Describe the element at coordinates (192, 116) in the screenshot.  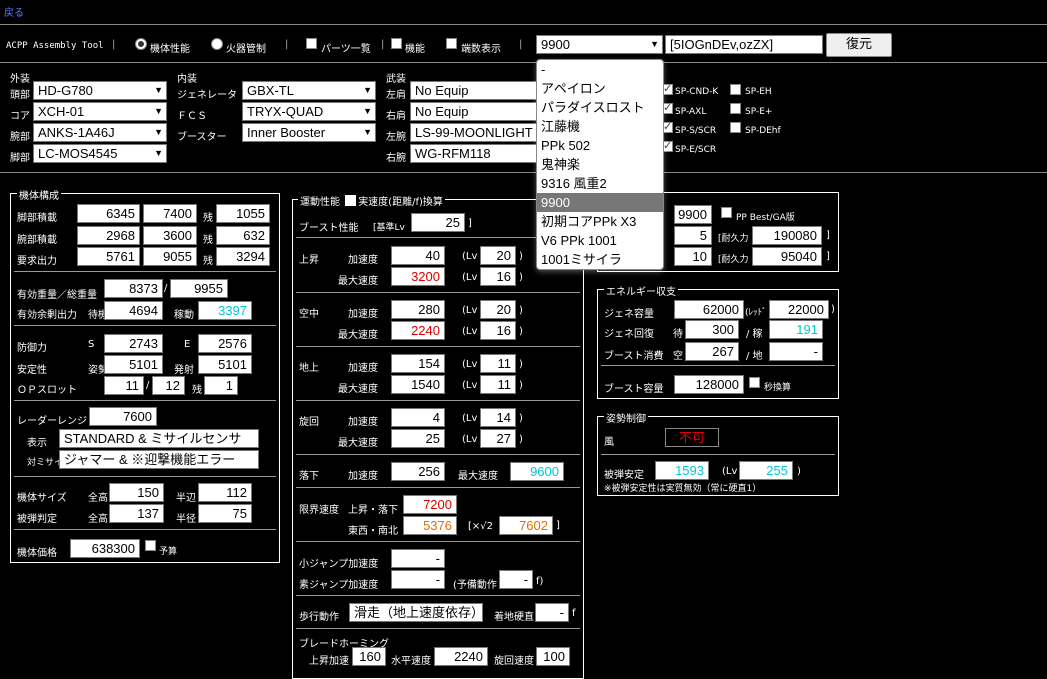
I see `fcs-label: ＦＣＳ` at that location.